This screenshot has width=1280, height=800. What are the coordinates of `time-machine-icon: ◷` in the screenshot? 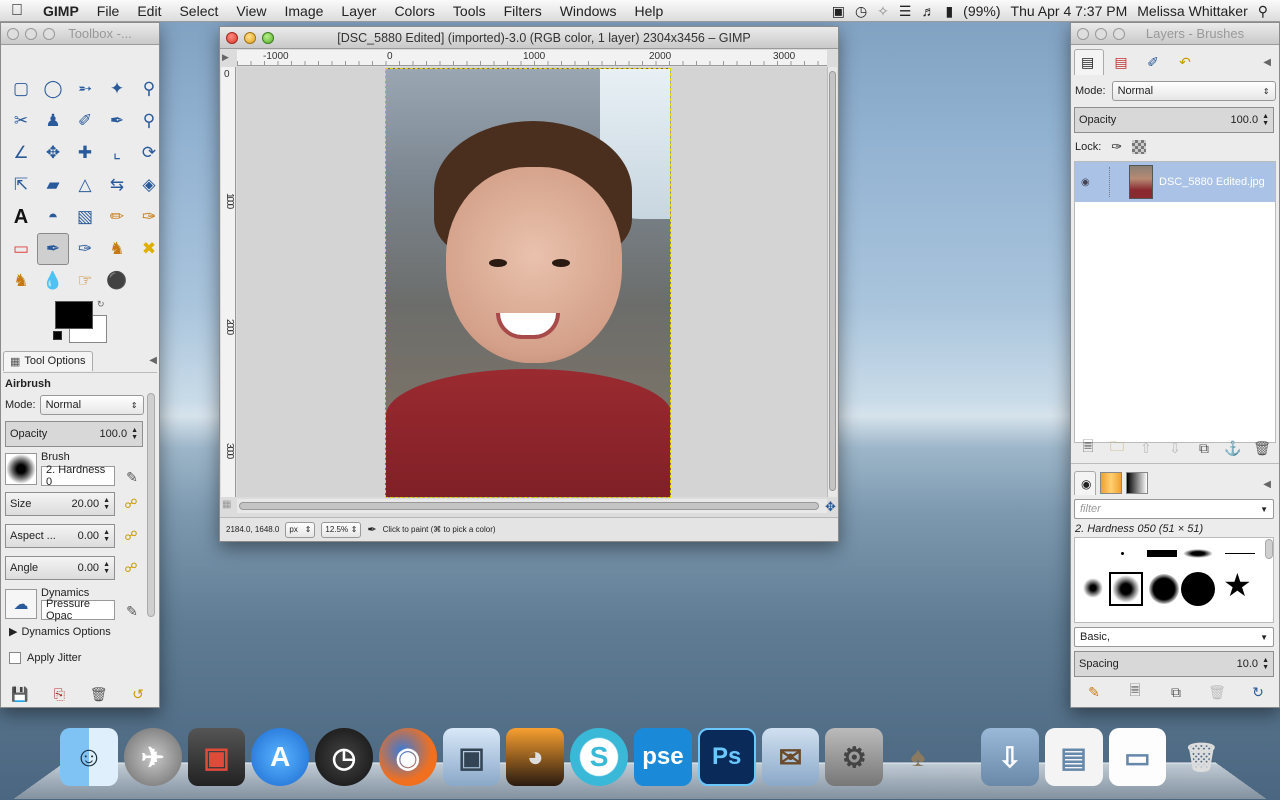 It's located at (861, 11).